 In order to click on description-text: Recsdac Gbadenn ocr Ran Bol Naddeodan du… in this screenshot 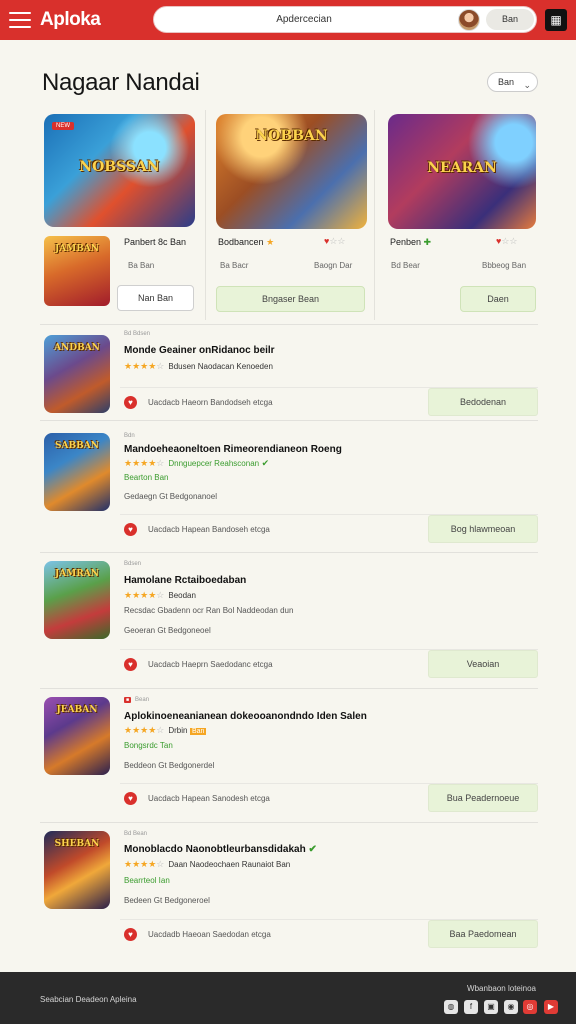, I will do `click(209, 610)`.